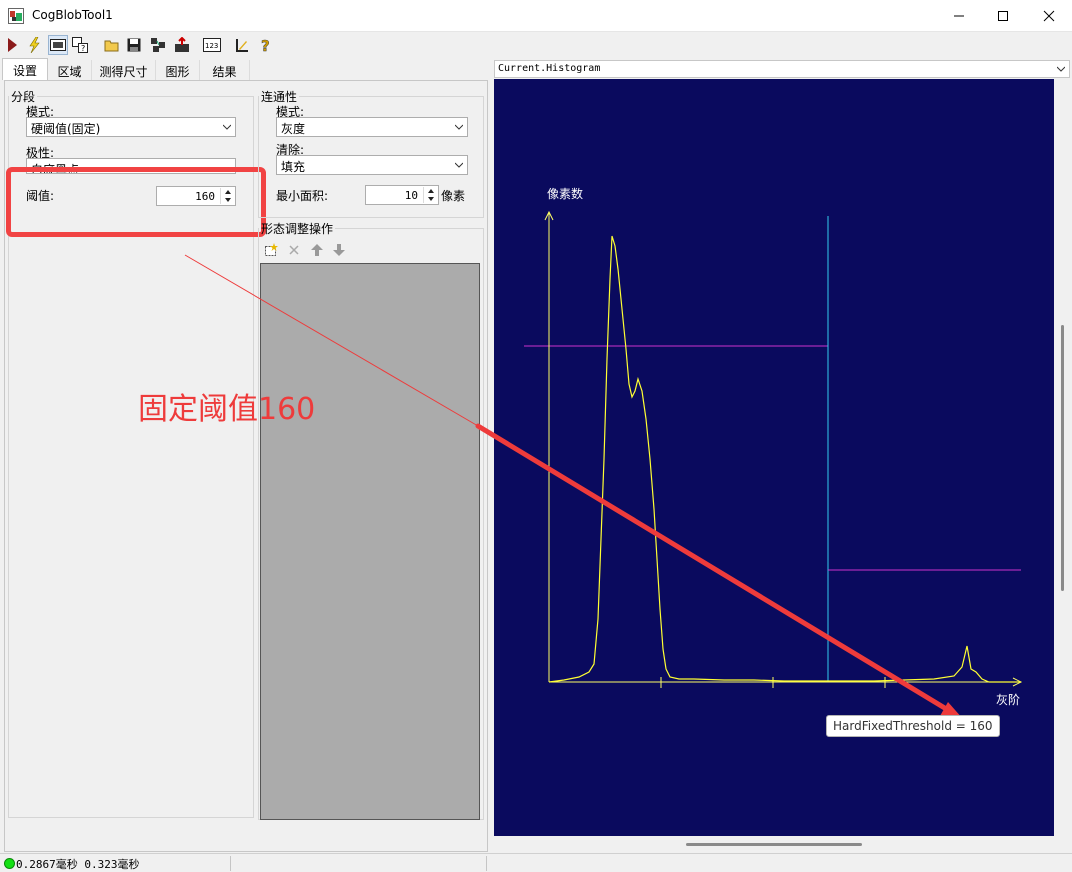  I want to click on threshold-tooltip: HardFixedThreshold = 160, so click(913, 726).